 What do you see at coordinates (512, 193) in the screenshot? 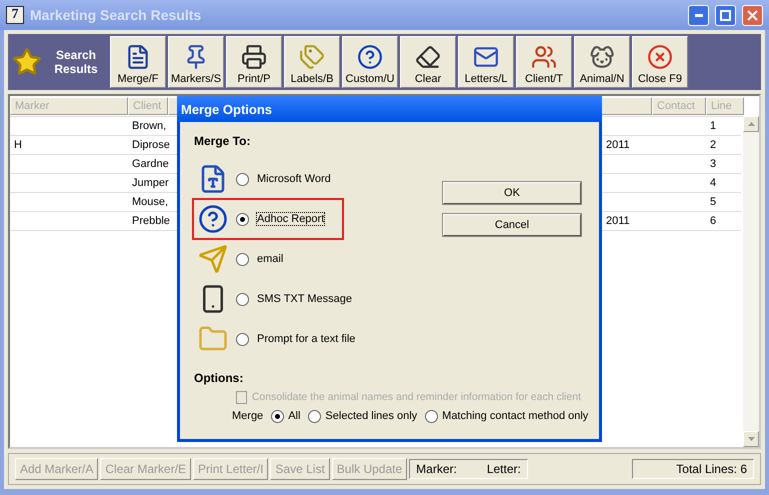
I see `dialog-button: OK` at bounding box center [512, 193].